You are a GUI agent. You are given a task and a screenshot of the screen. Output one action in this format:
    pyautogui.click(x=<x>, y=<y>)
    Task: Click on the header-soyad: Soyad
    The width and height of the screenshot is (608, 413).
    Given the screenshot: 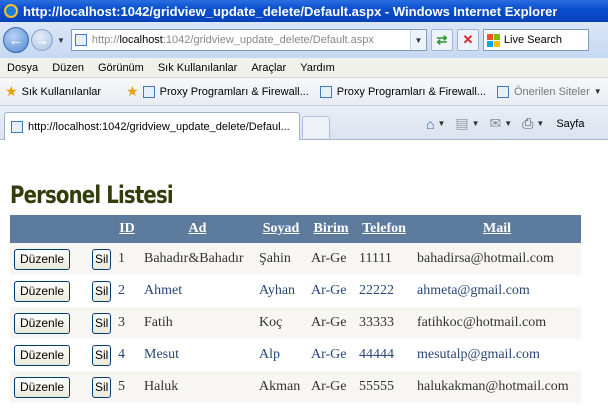 What is the action you would take?
    pyautogui.click(x=281, y=229)
    